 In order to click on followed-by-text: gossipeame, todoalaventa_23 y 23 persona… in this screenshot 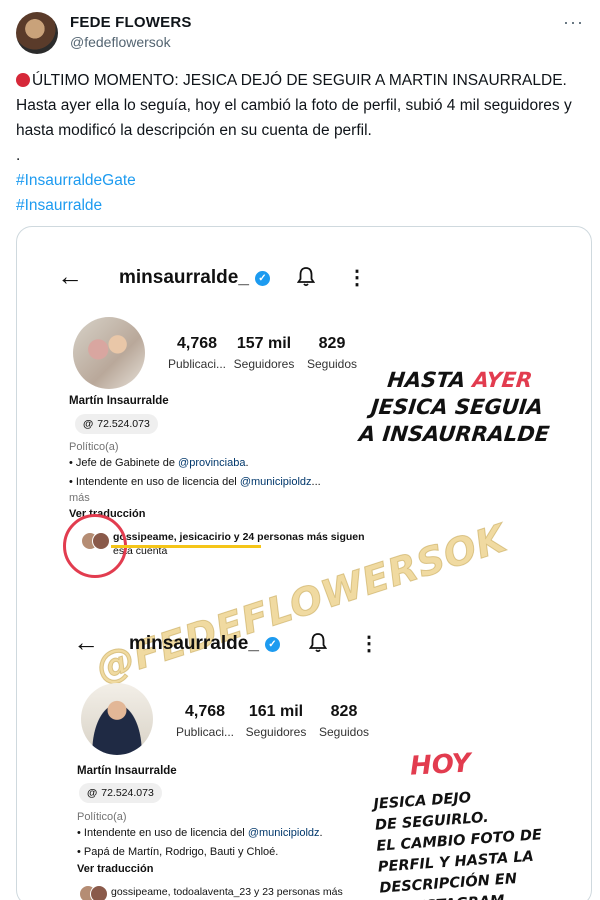, I will do `click(227, 892)`.